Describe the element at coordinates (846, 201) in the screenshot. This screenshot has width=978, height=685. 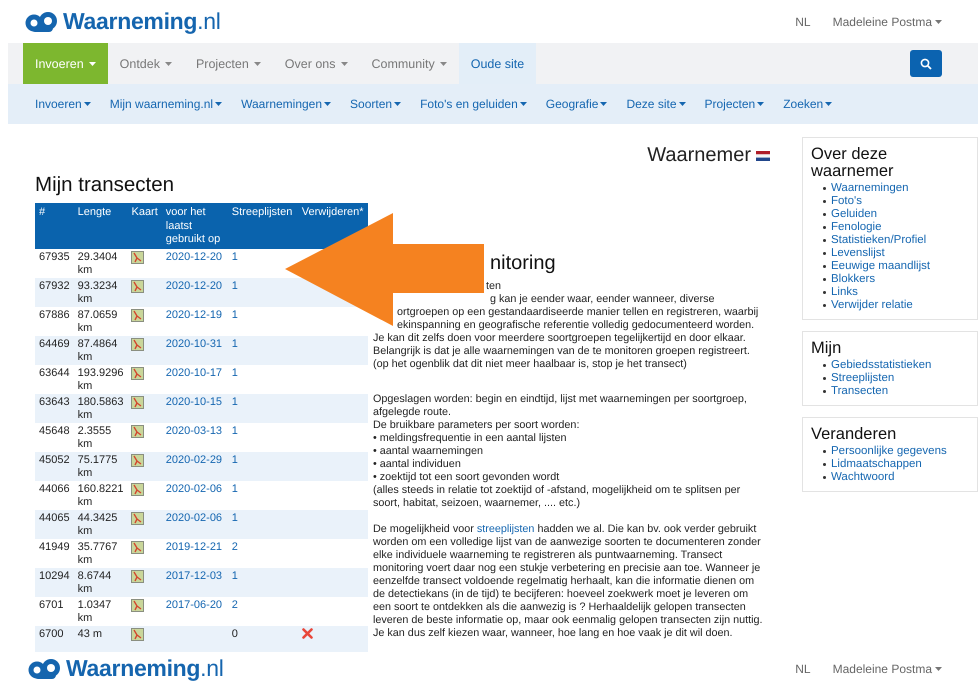
I see `sidebar-link: Foto's` at that location.